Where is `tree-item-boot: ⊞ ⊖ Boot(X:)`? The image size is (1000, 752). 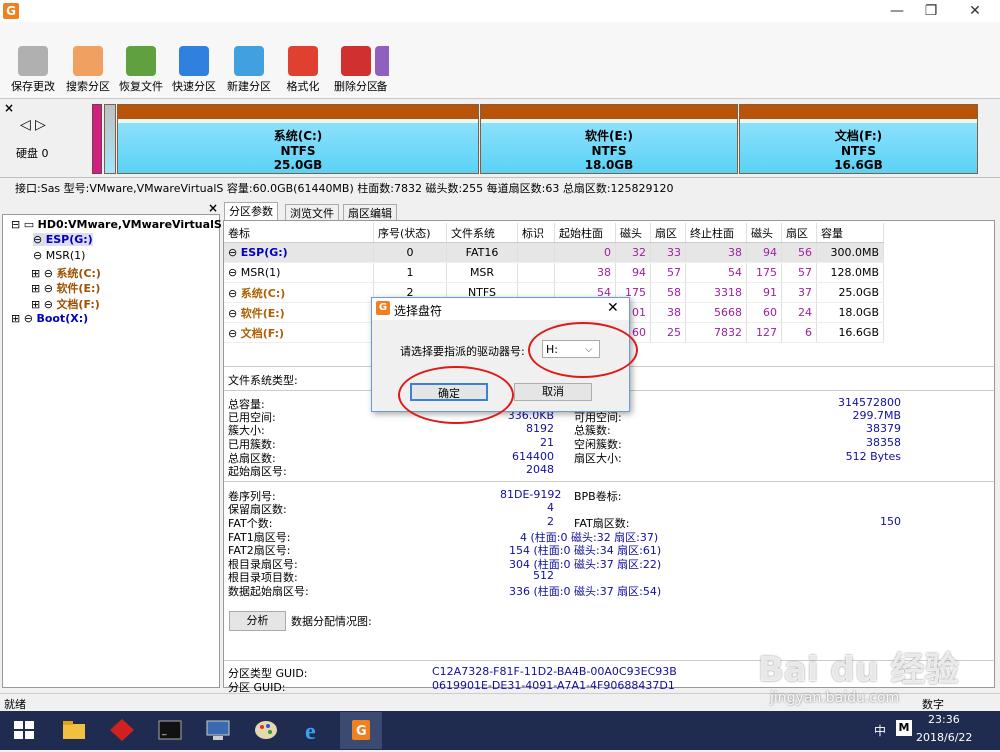
tree-item-boot: ⊞ ⊖ Boot(X:) is located at coordinates (49, 318).